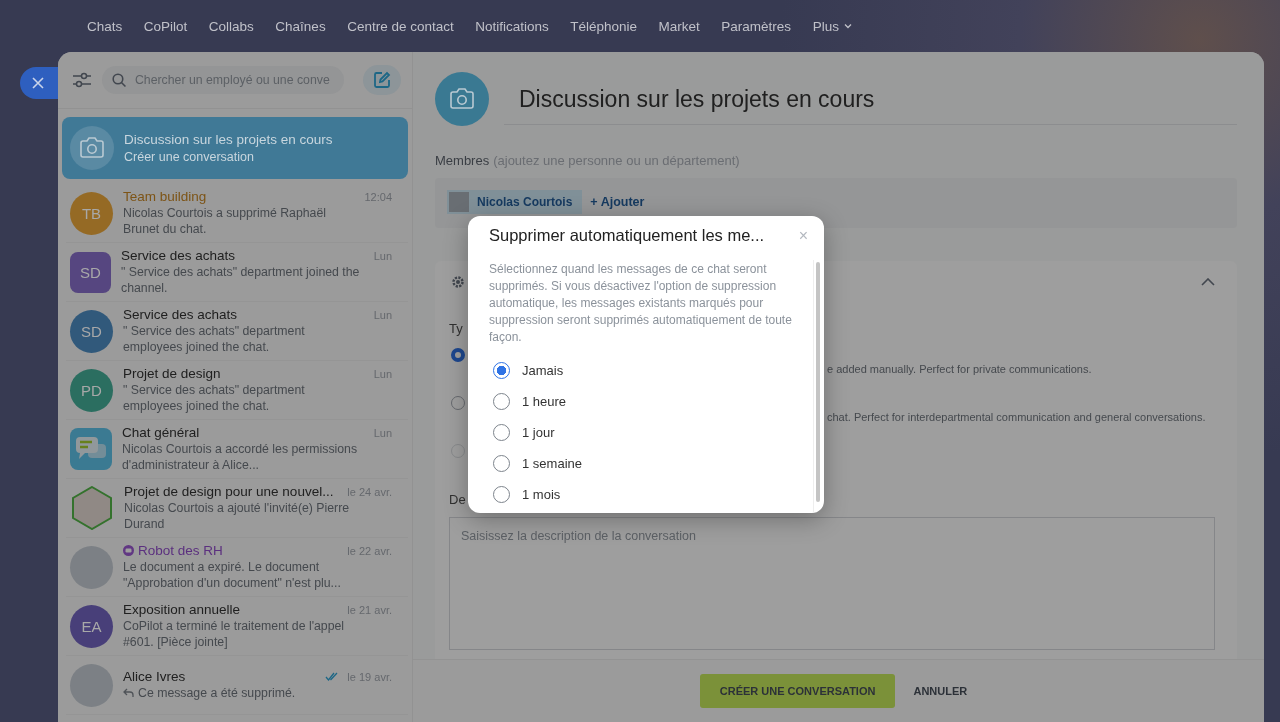  What do you see at coordinates (82, 80) in the screenshot?
I see `filter-icon` at bounding box center [82, 80].